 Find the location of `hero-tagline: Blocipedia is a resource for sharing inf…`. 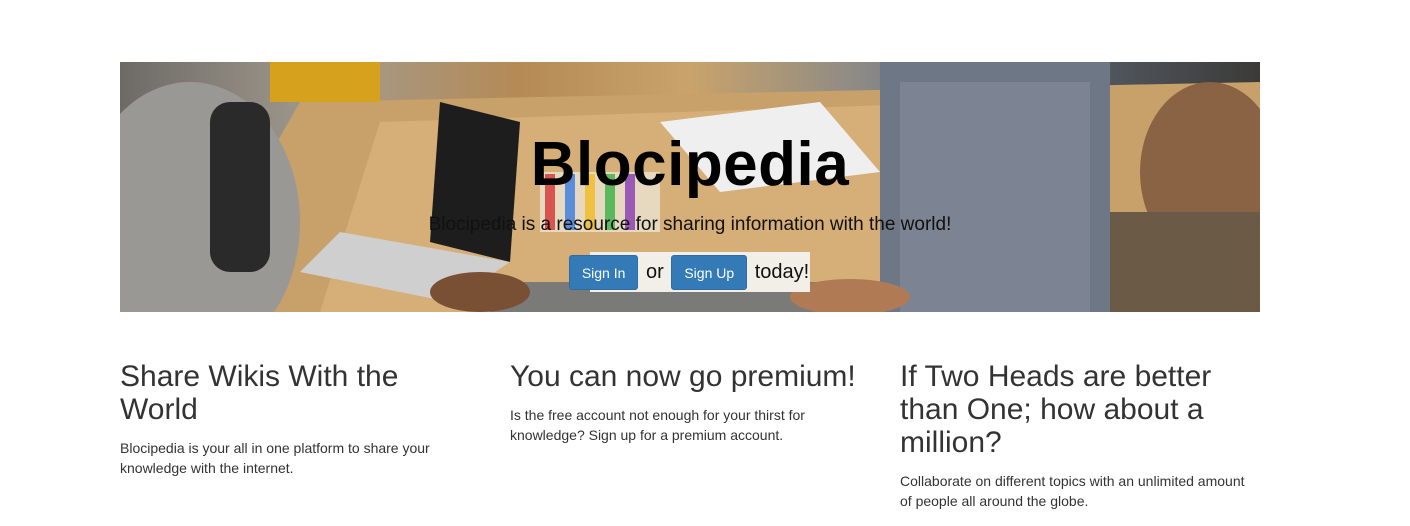

hero-tagline: Blocipedia is a resource for sharing inf… is located at coordinates (690, 224).